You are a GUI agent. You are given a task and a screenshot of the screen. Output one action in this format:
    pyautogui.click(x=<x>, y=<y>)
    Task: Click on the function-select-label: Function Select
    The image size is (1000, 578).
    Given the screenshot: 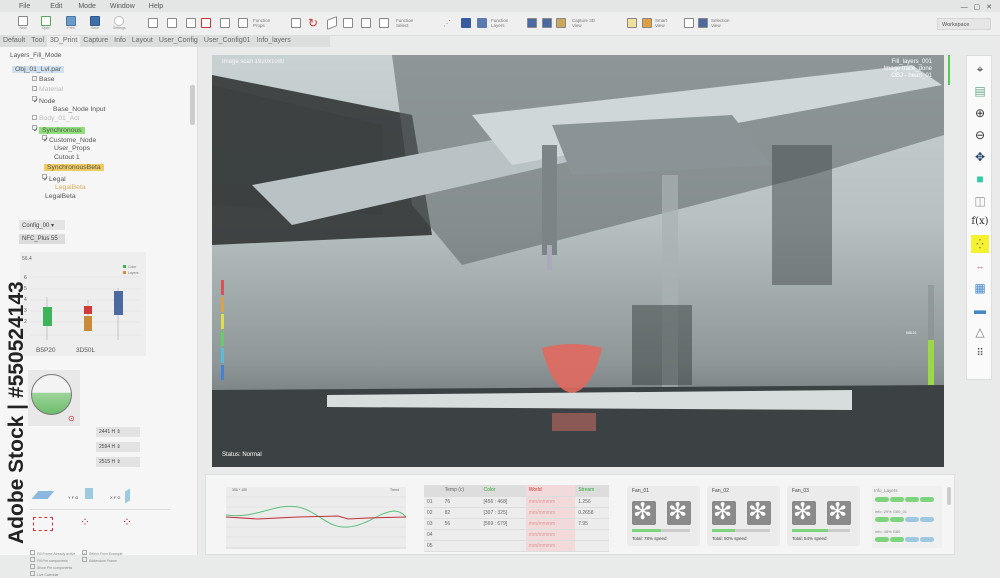 What is the action you would take?
    pyautogui.click(x=409, y=23)
    